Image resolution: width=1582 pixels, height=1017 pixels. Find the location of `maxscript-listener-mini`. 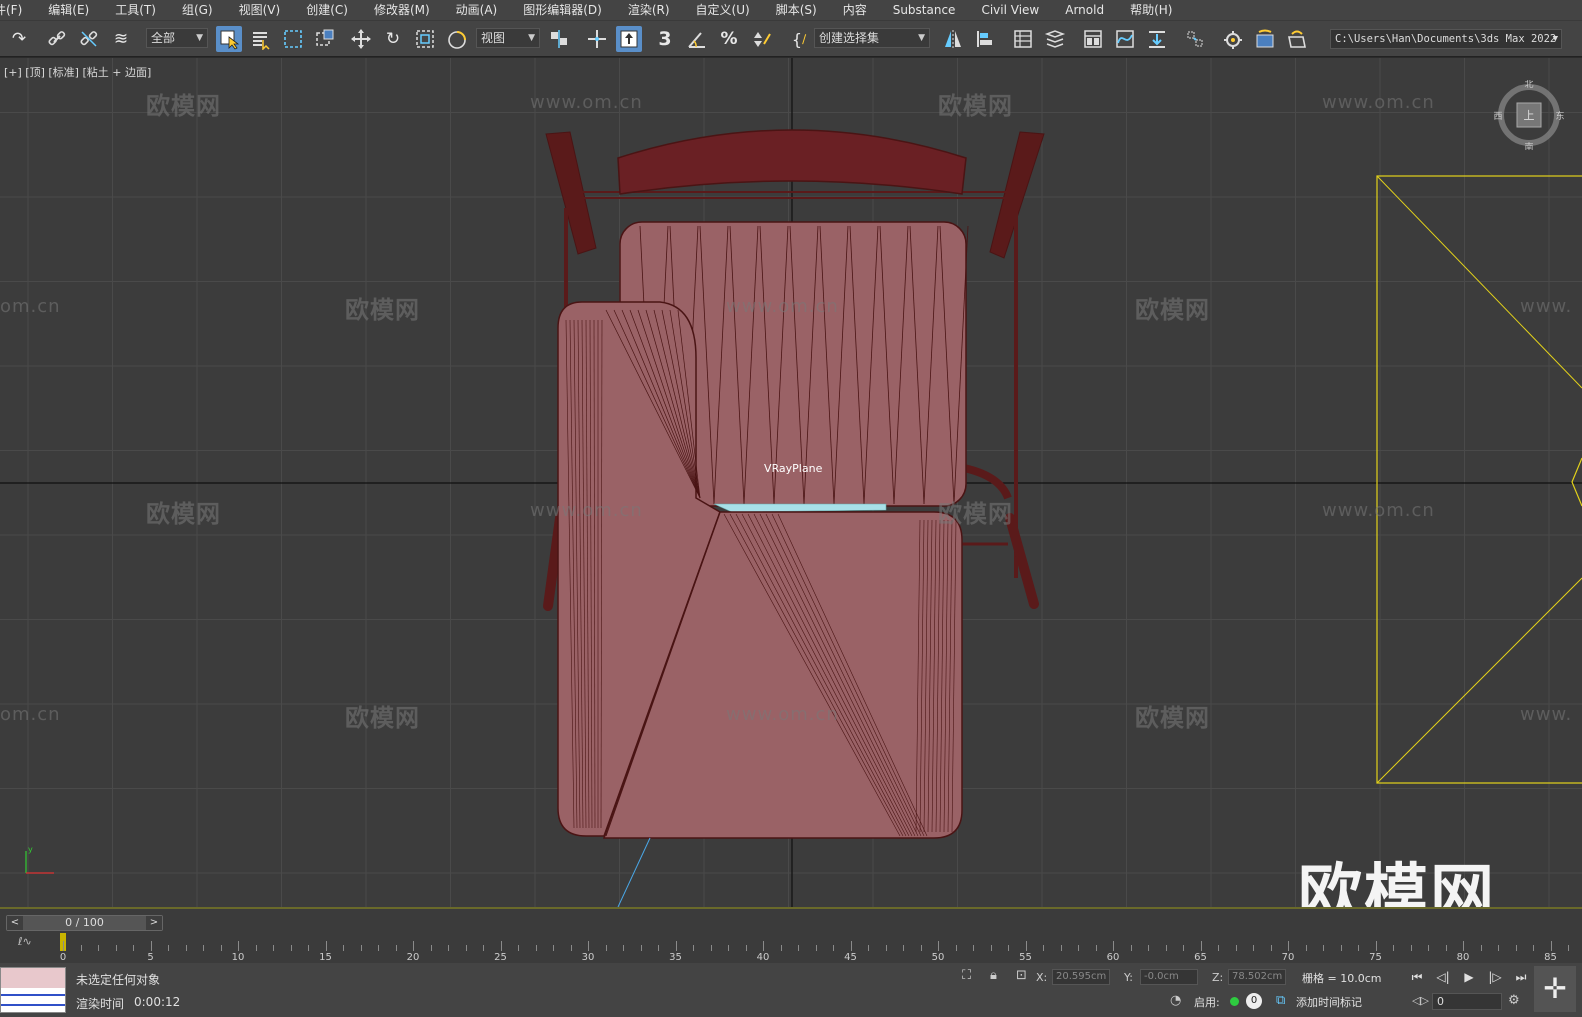

maxscript-listener-mini is located at coordinates (33, 990).